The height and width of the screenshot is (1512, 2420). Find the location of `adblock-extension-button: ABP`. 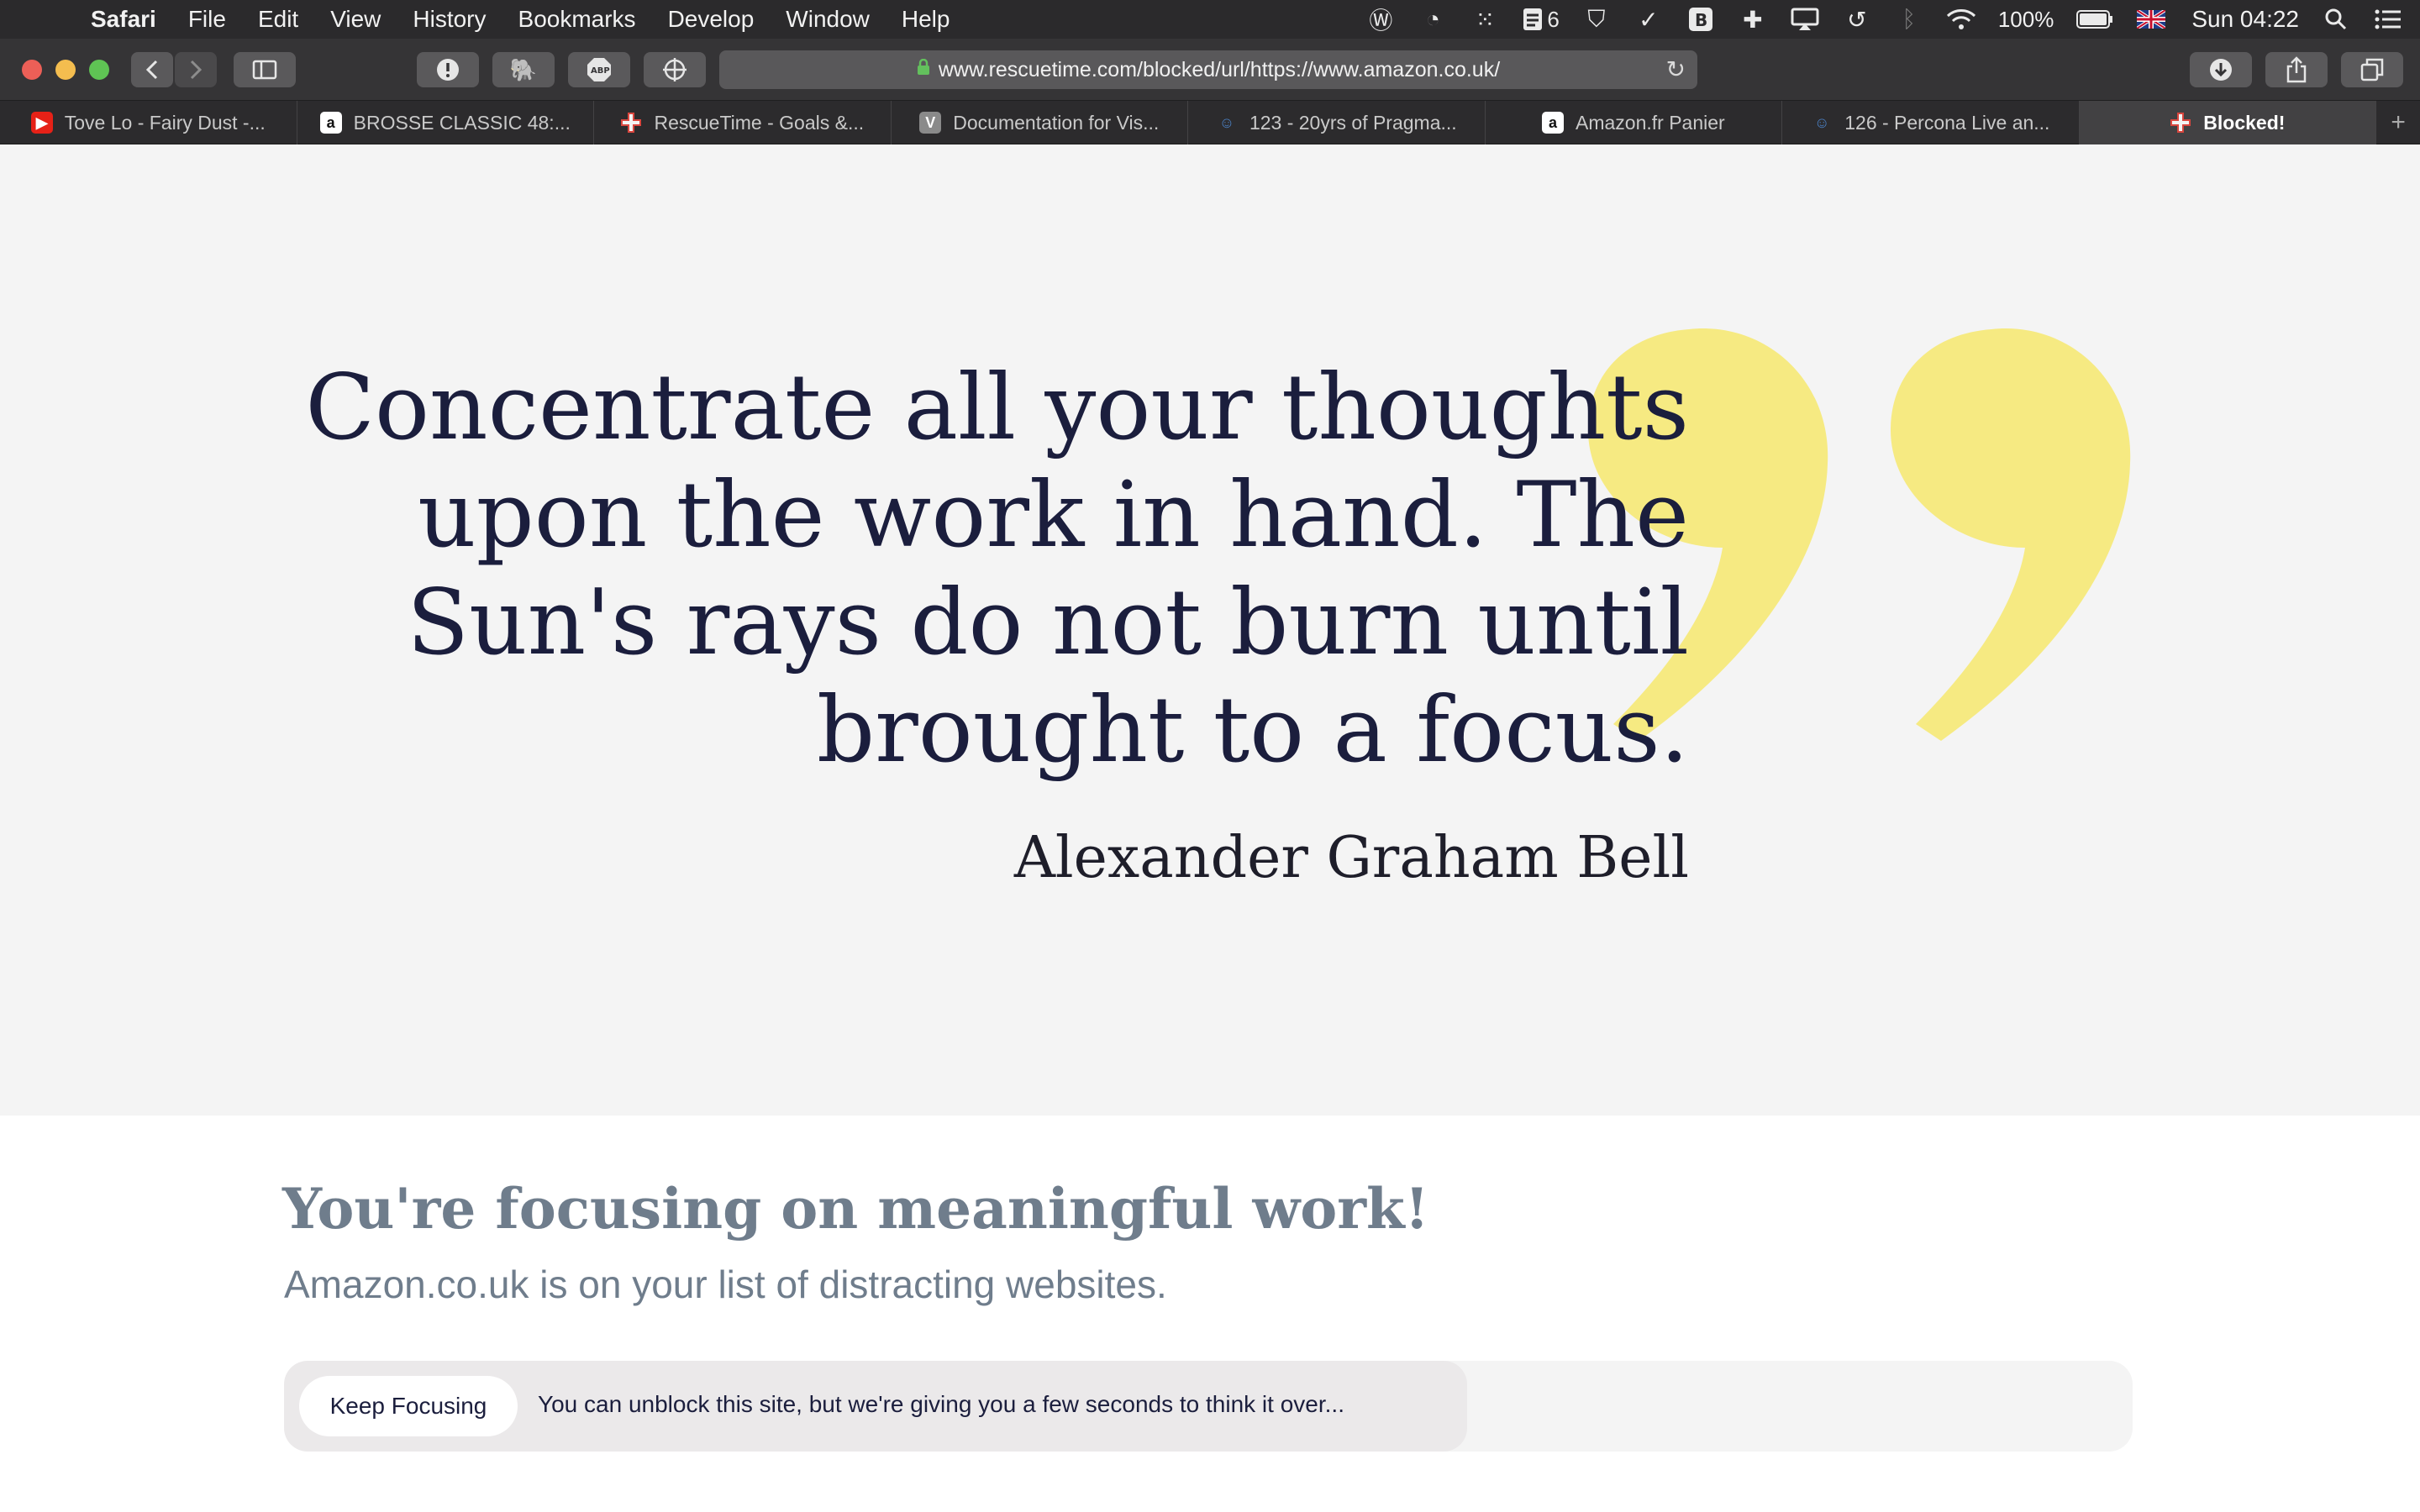

adblock-extension-button: ABP is located at coordinates (599, 69).